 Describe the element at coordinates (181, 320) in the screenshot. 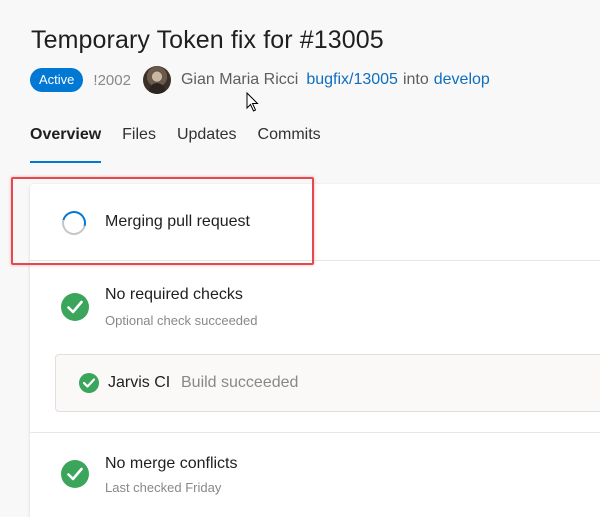

I see `checks-subtitle: Optional check succeeded` at that location.